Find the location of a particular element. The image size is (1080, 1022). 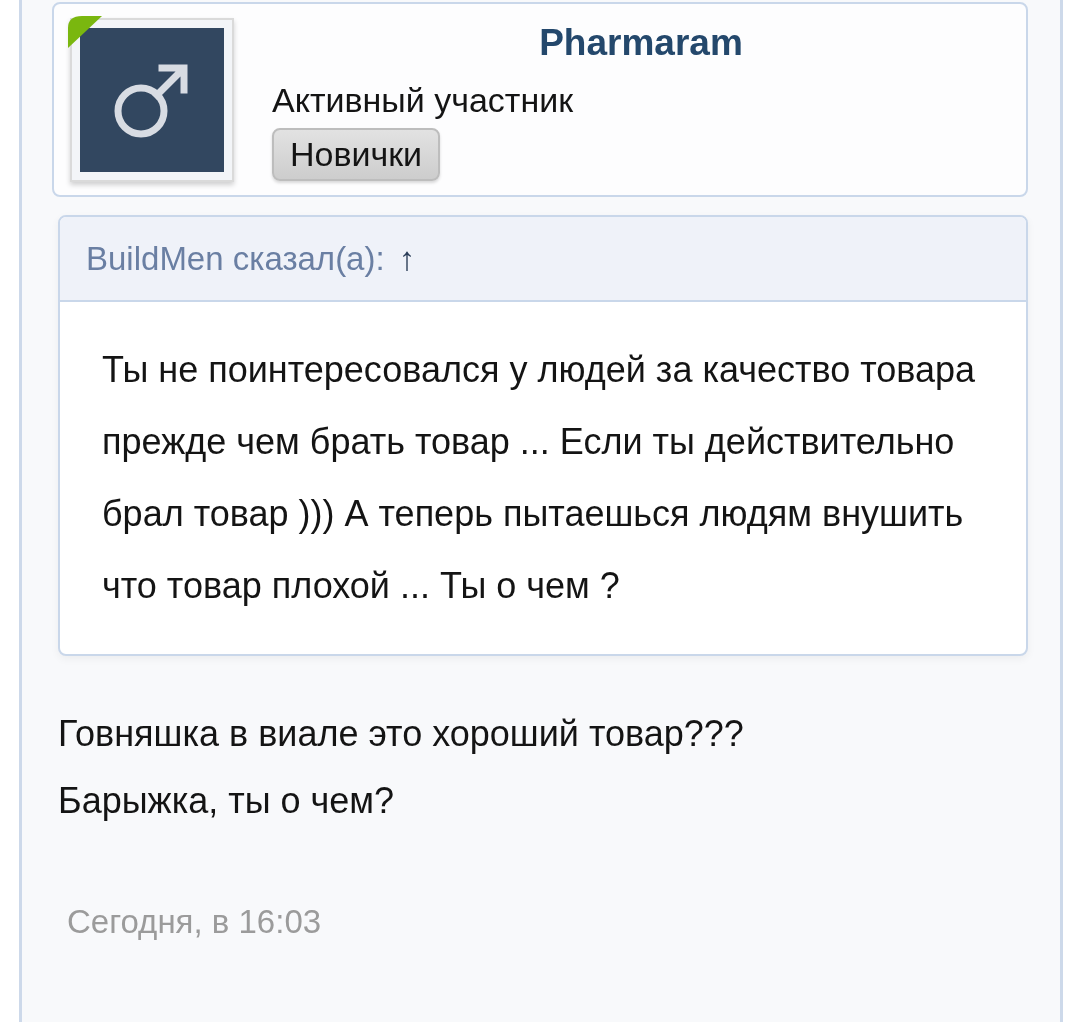

user-banner: Новички is located at coordinates (356, 154).